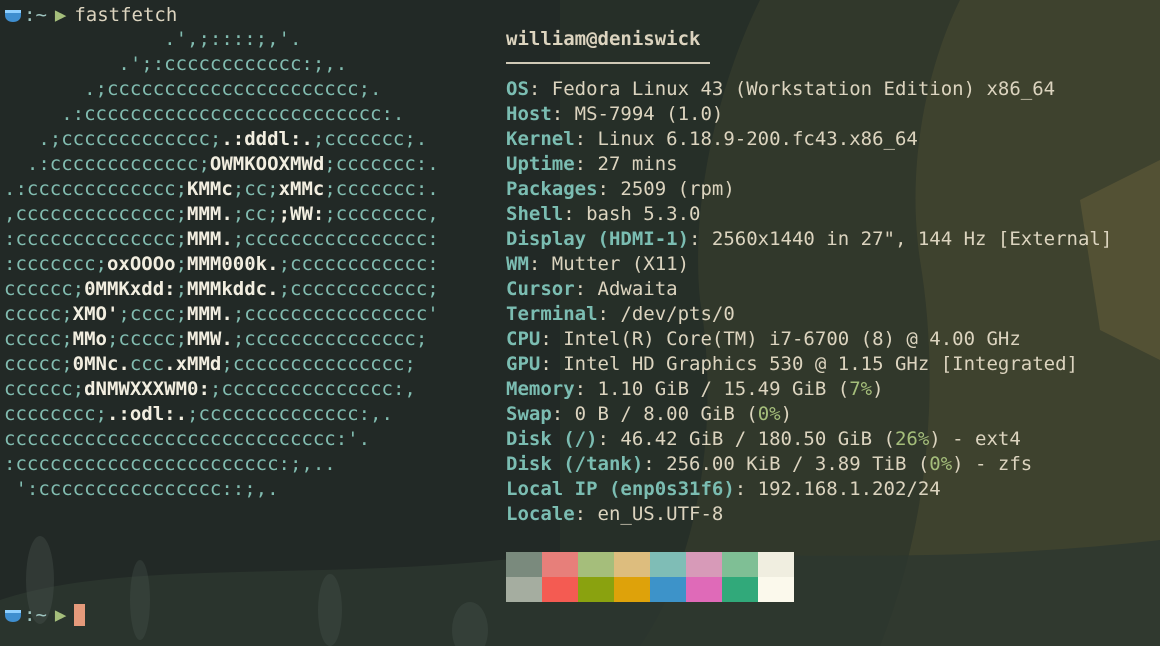 The image size is (1160, 646). Describe the element at coordinates (552, 314) in the screenshot. I see `info-key: Terminal` at that location.